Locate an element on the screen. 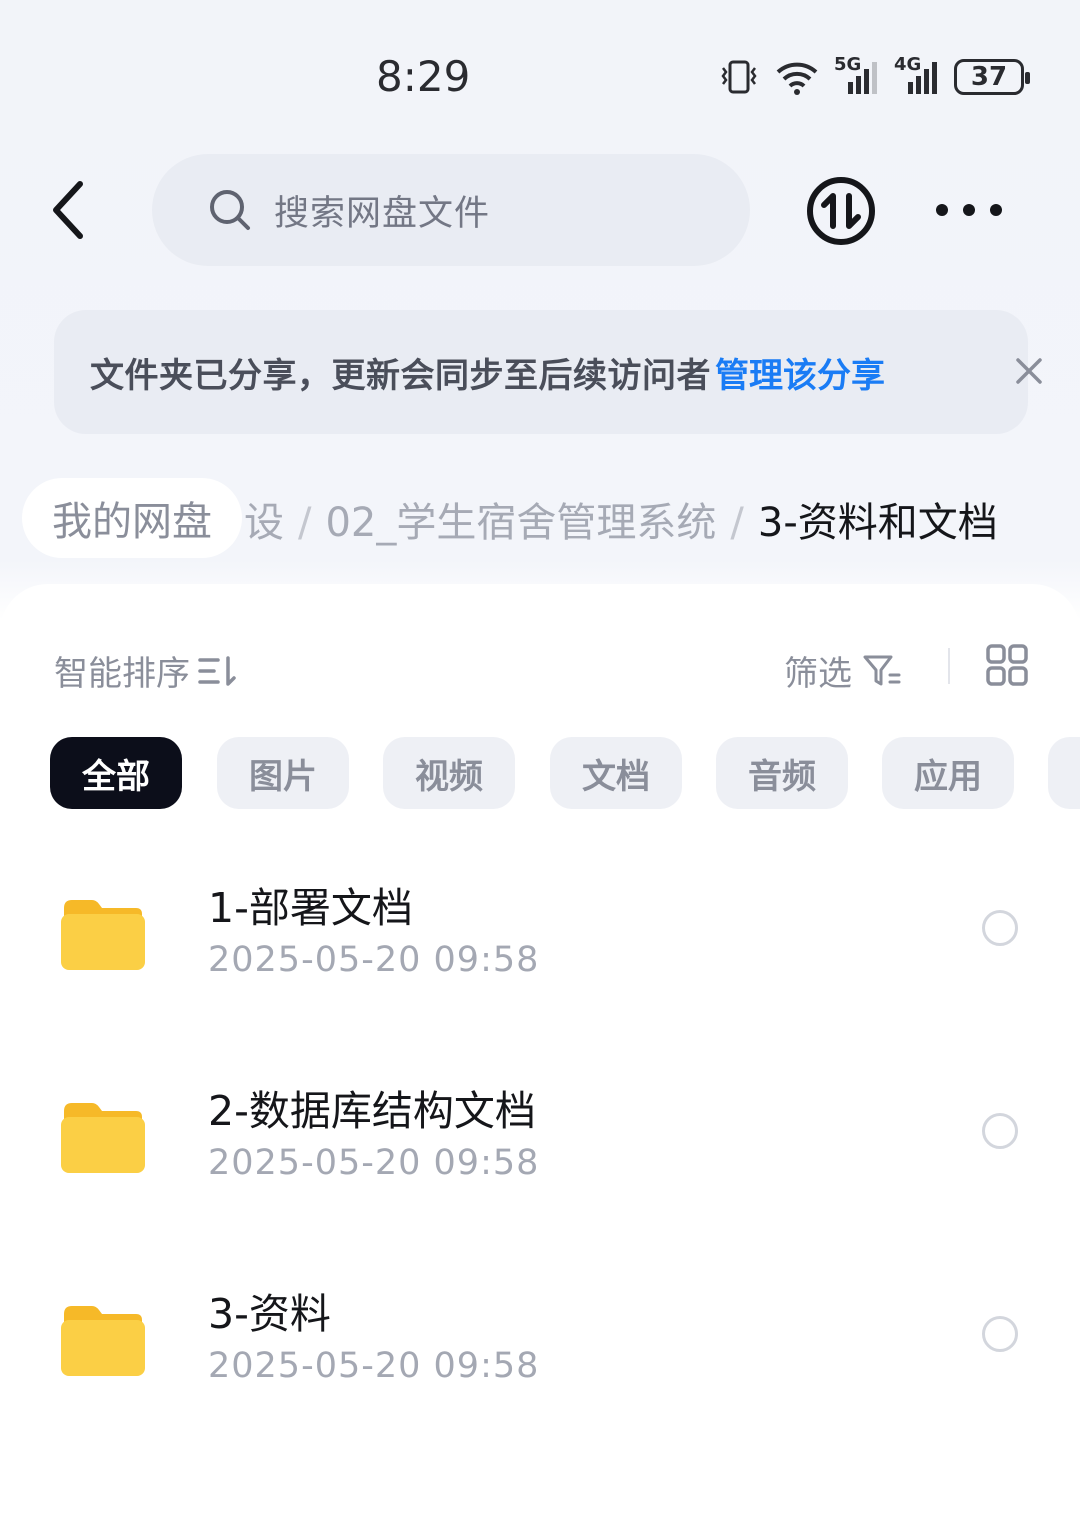 This screenshot has width=1080, height=1522. breadcrumb-item: 设 is located at coordinates (264, 523).